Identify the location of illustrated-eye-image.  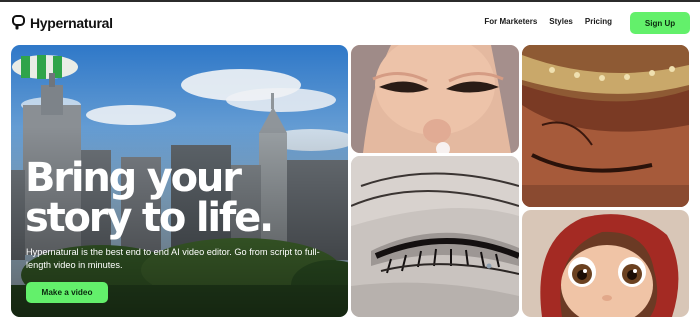
(435, 236).